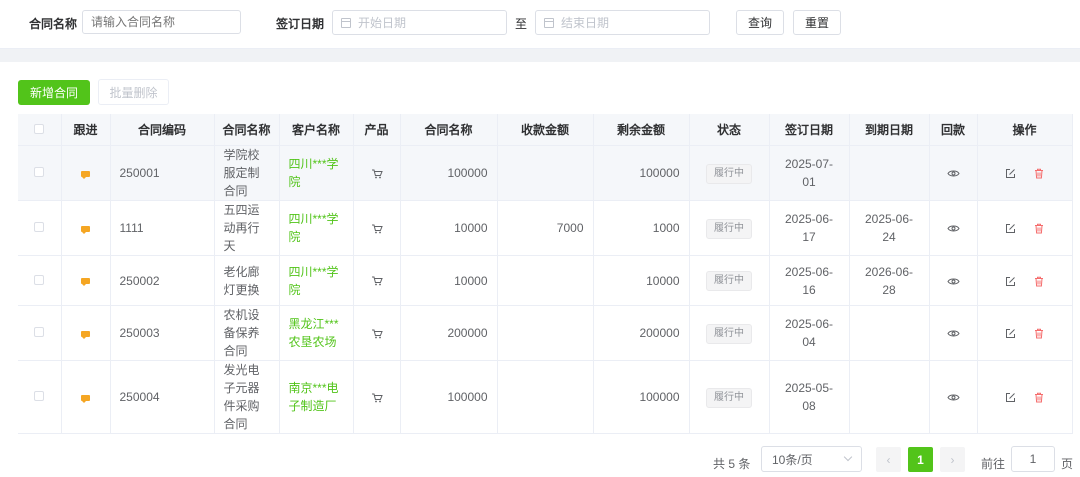 The image size is (1080, 477). Describe the element at coordinates (817, 22) in the screenshot. I see `reset-button: 重置` at that location.